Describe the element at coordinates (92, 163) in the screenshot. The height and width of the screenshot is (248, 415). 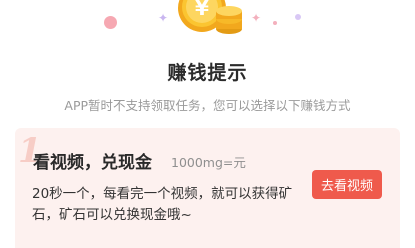
I see `task-title: 看视频，兑现金` at that location.